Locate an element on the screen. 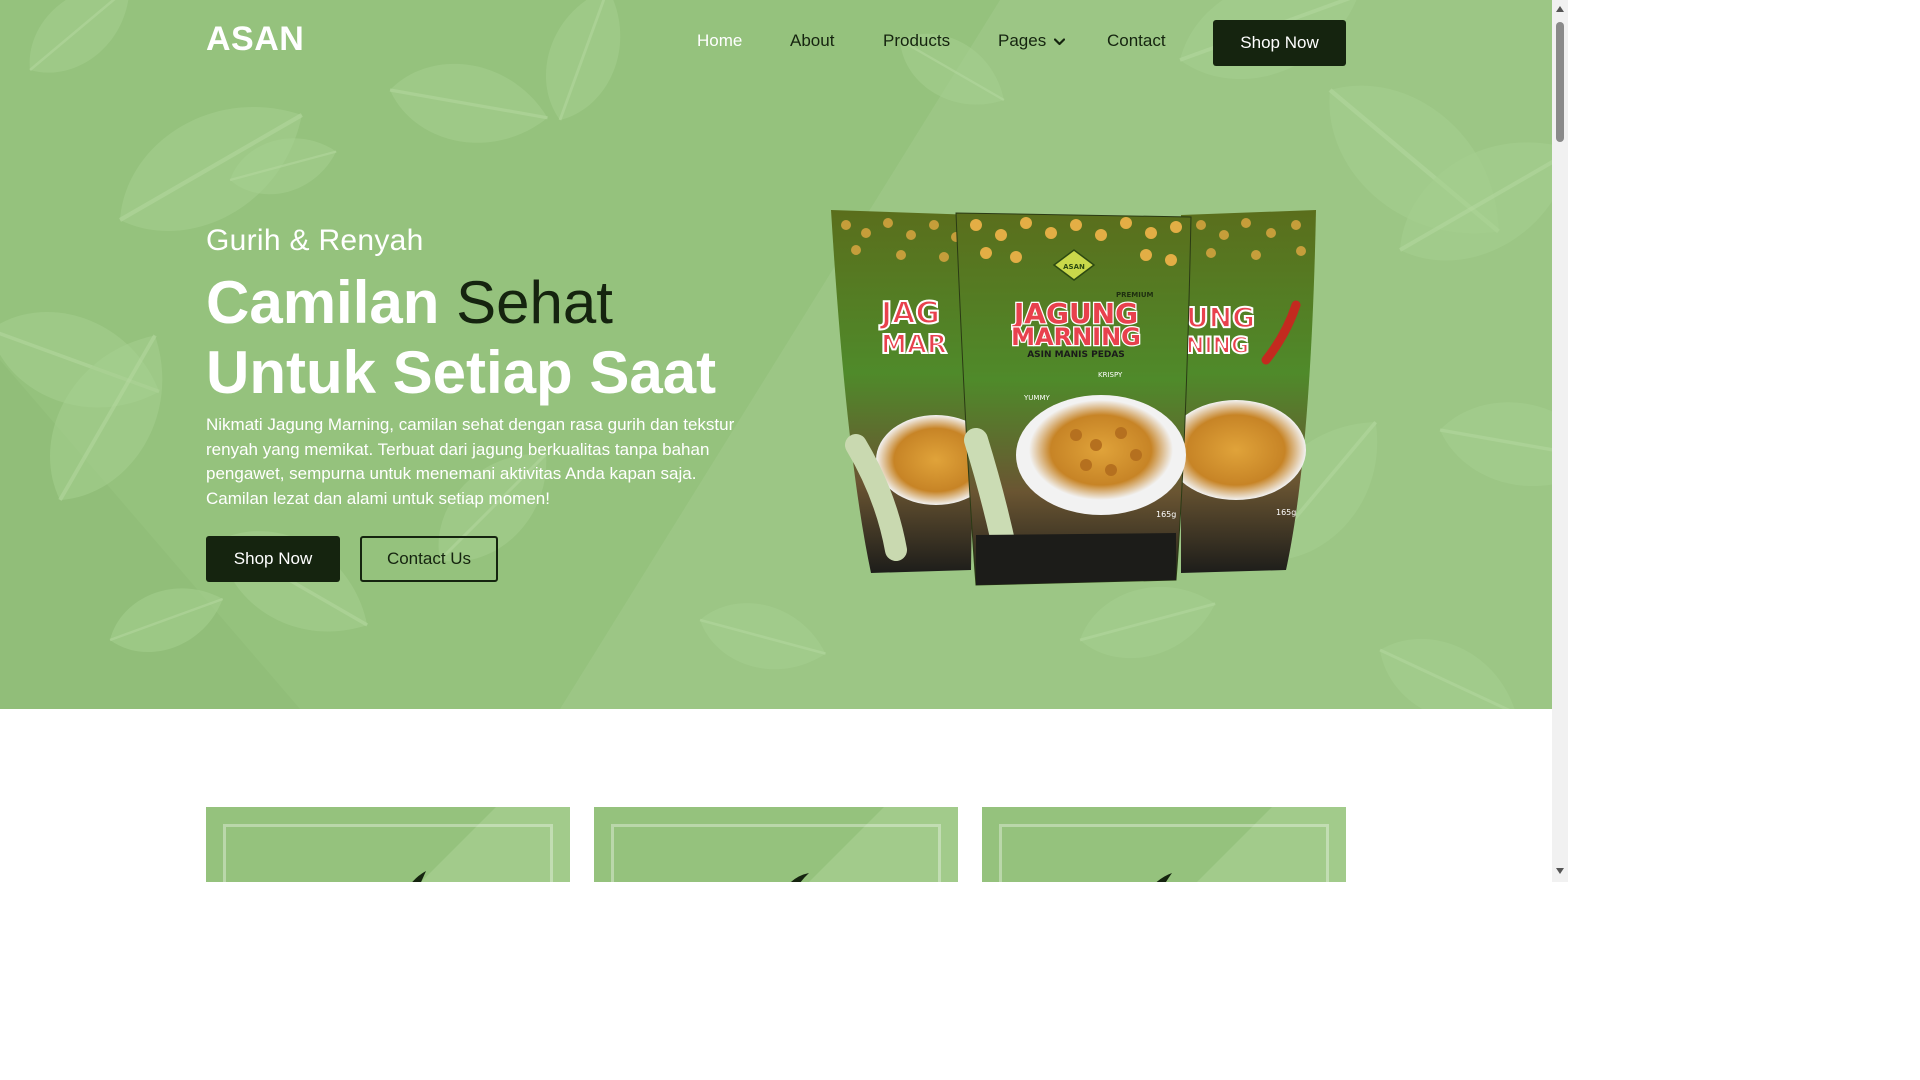 The height and width of the screenshot is (1080, 1920). svg-text: NING is located at coordinates (1217, 346).